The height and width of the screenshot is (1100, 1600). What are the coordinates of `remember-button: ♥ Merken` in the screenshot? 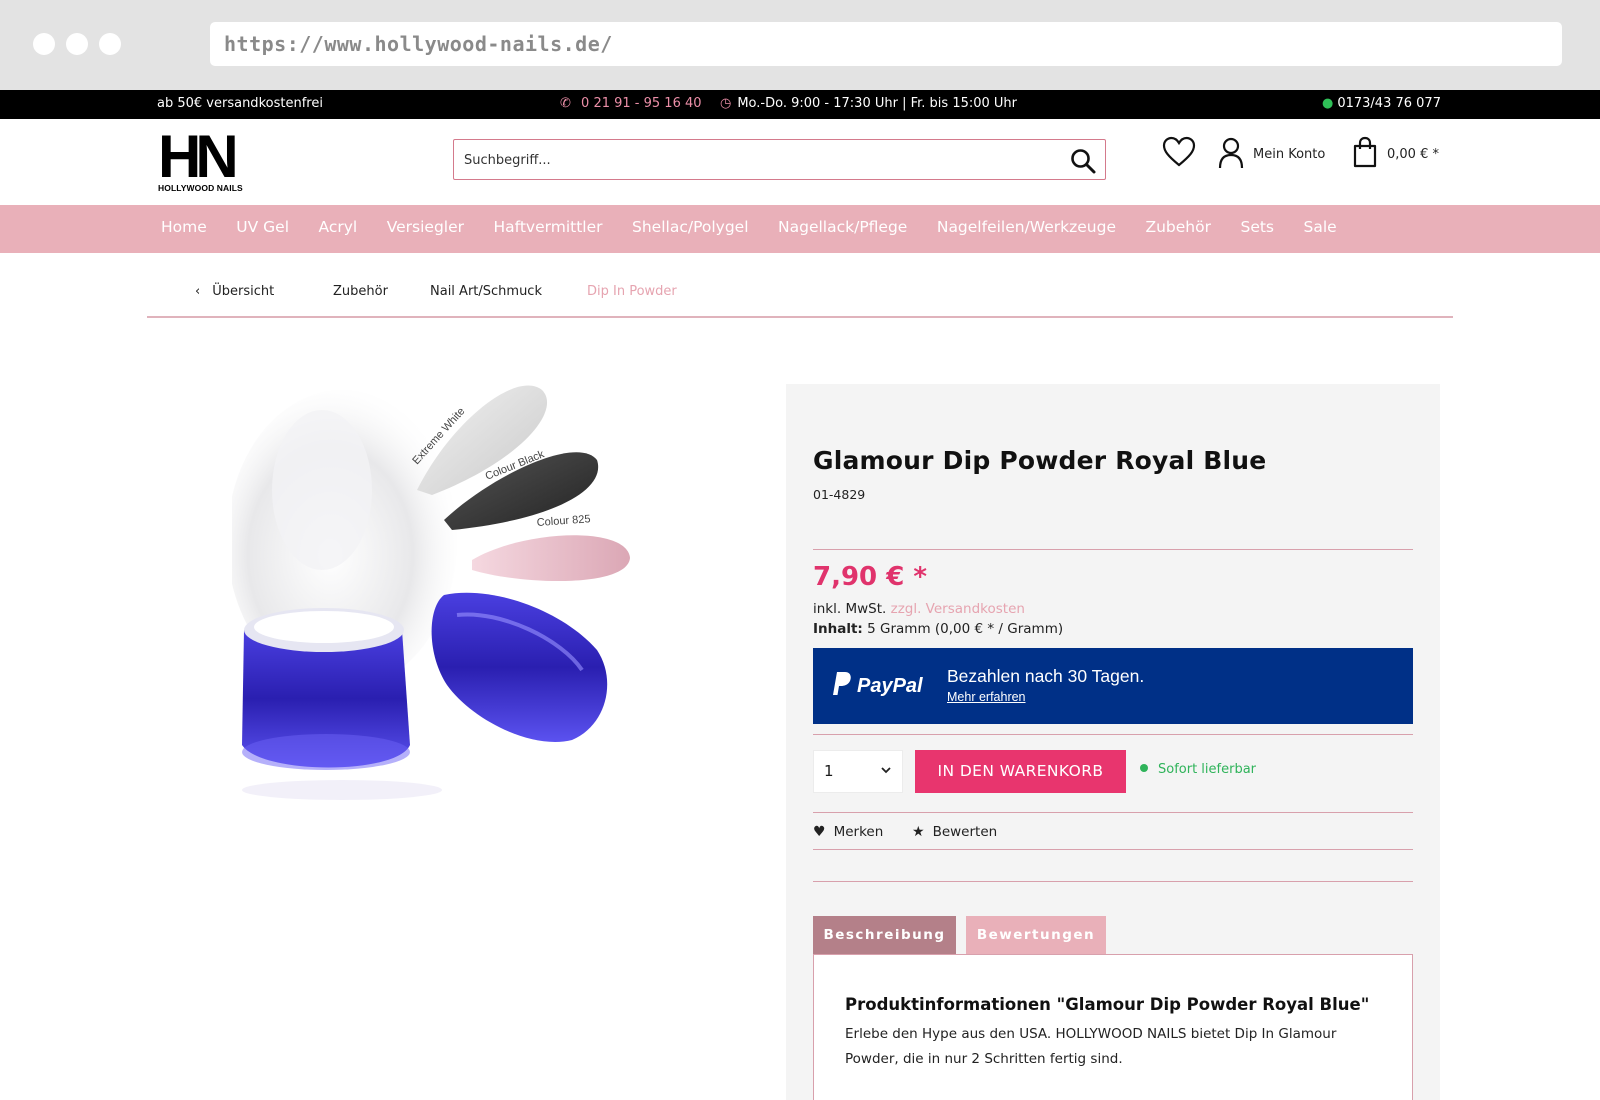 It's located at (848, 832).